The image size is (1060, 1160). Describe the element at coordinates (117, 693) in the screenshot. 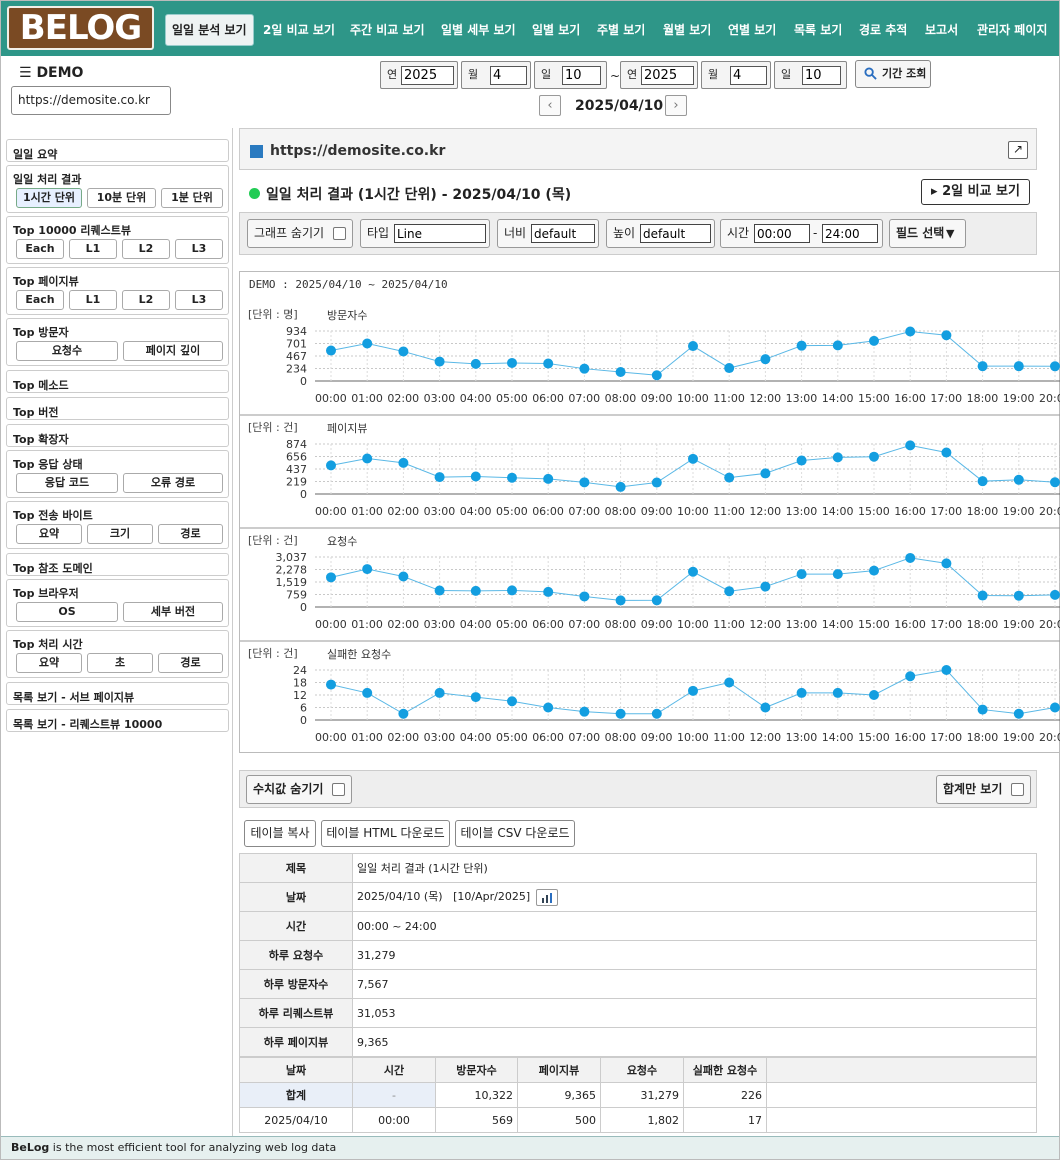

I see `sidebar-list-sub-pageview: 목록 보기 - 서브 페이지뷰` at that location.